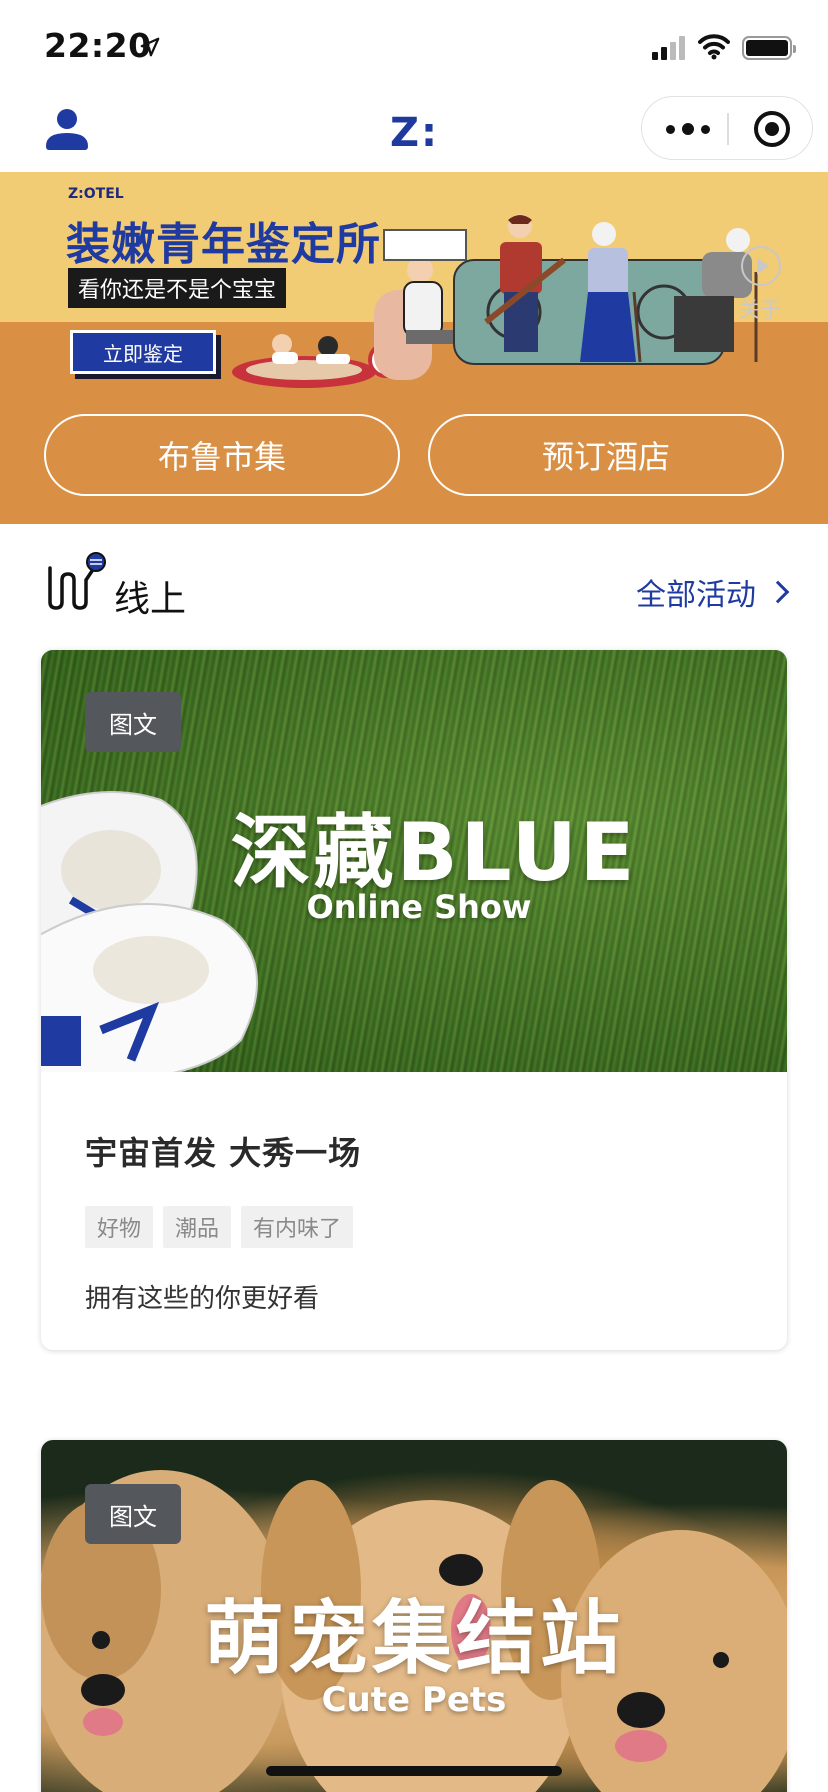  What do you see at coordinates (143, 352) in the screenshot?
I see `banner-cta-button: 立即鉴定` at bounding box center [143, 352].